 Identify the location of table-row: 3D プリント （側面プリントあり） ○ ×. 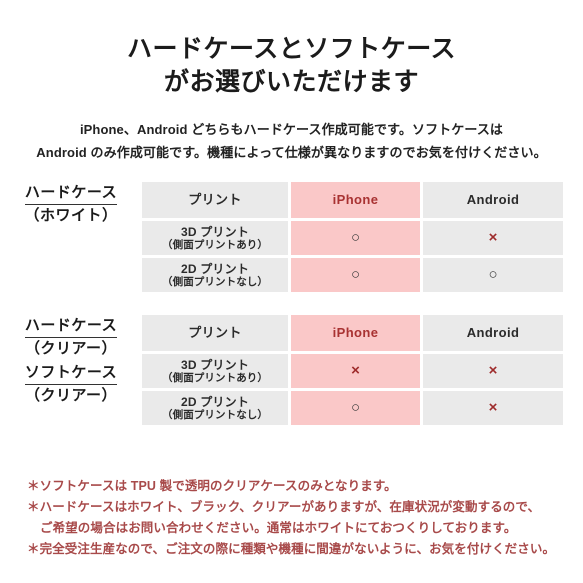
(352, 238).